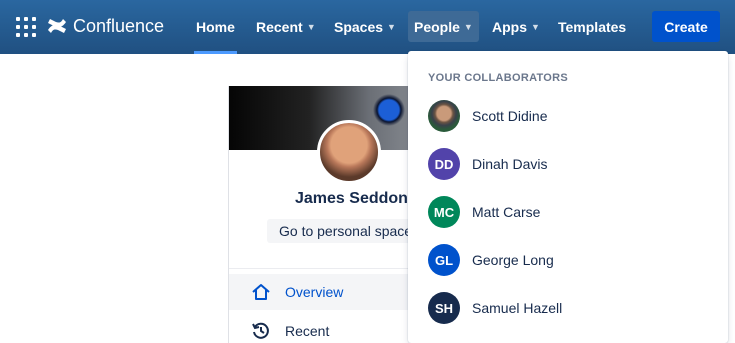 This screenshot has width=735, height=343. Describe the element at coordinates (573, 164) in the screenshot. I see `collaborator-item: DD Dinah Davis` at that location.